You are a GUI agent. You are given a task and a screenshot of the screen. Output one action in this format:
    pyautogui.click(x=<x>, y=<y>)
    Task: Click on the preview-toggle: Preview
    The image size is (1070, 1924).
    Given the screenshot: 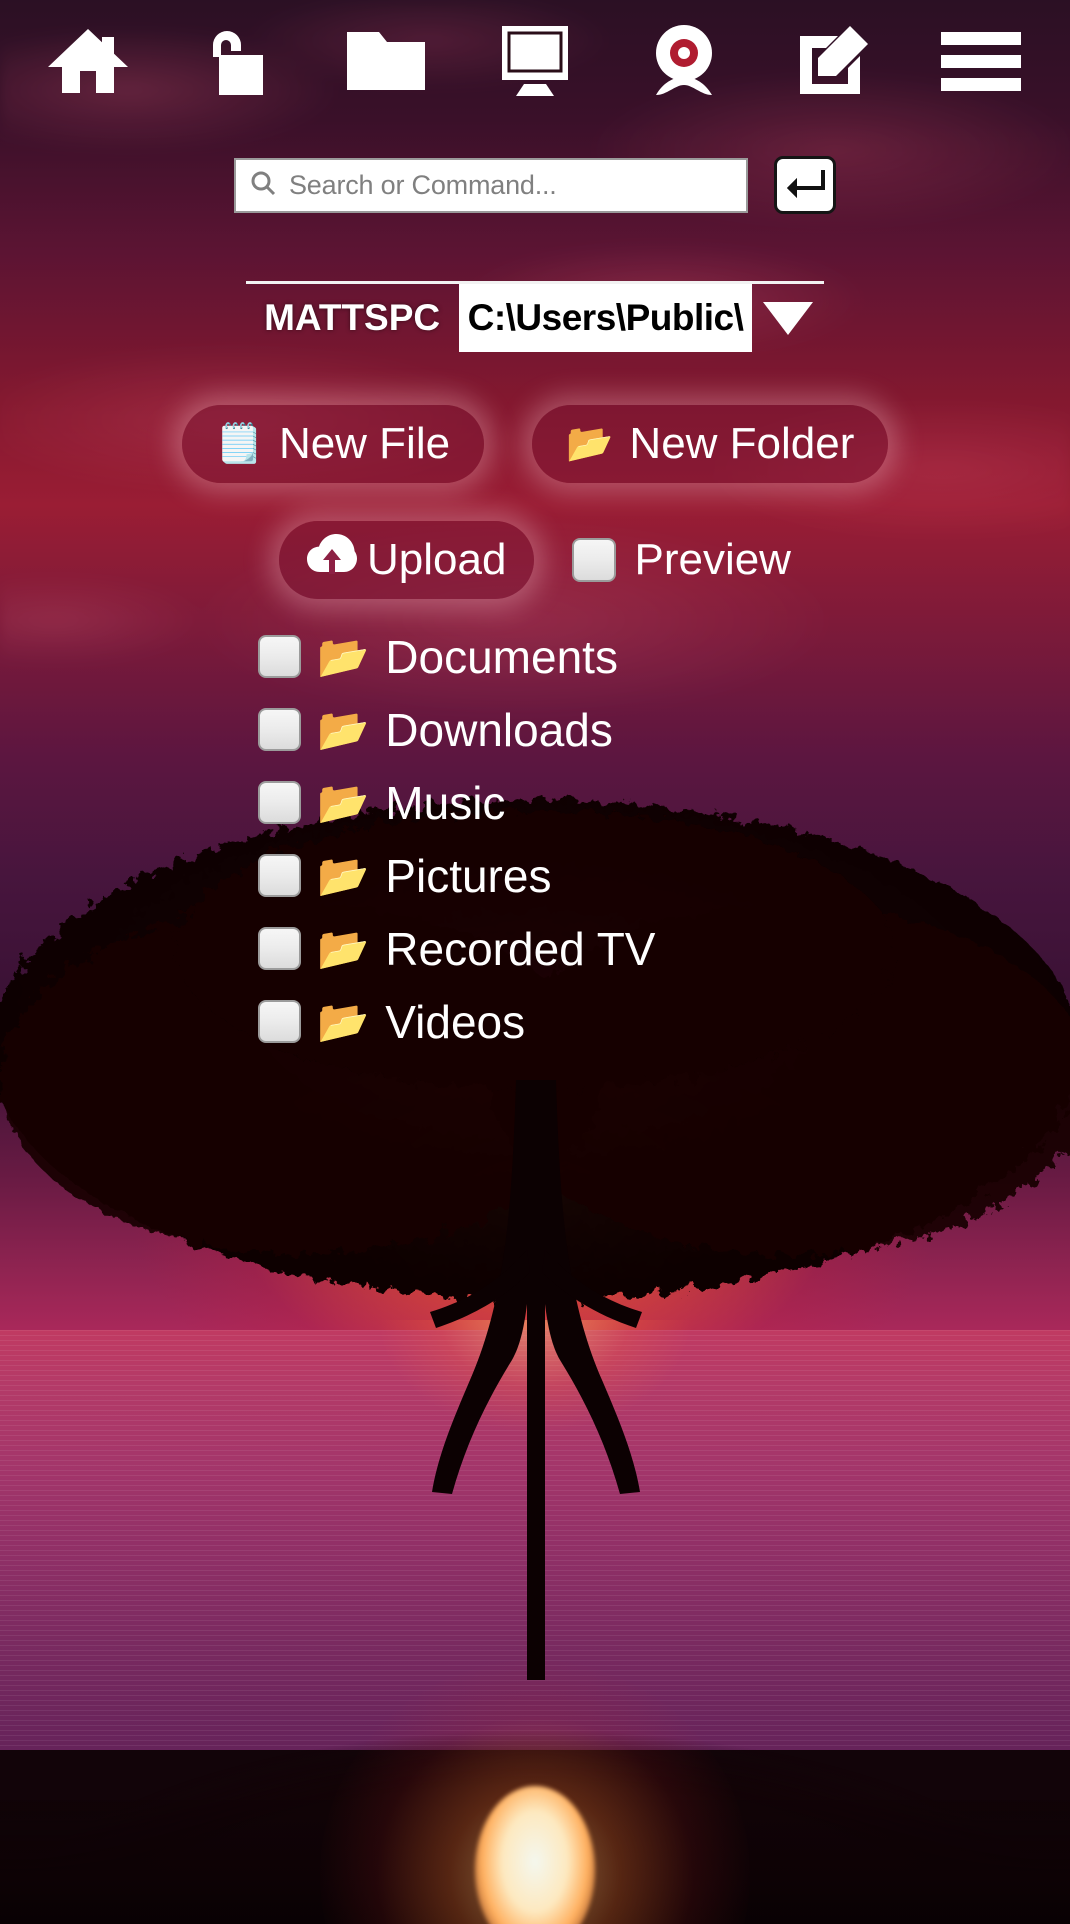 What is the action you would take?
    pyautogui.click(x=681, y=560)
    